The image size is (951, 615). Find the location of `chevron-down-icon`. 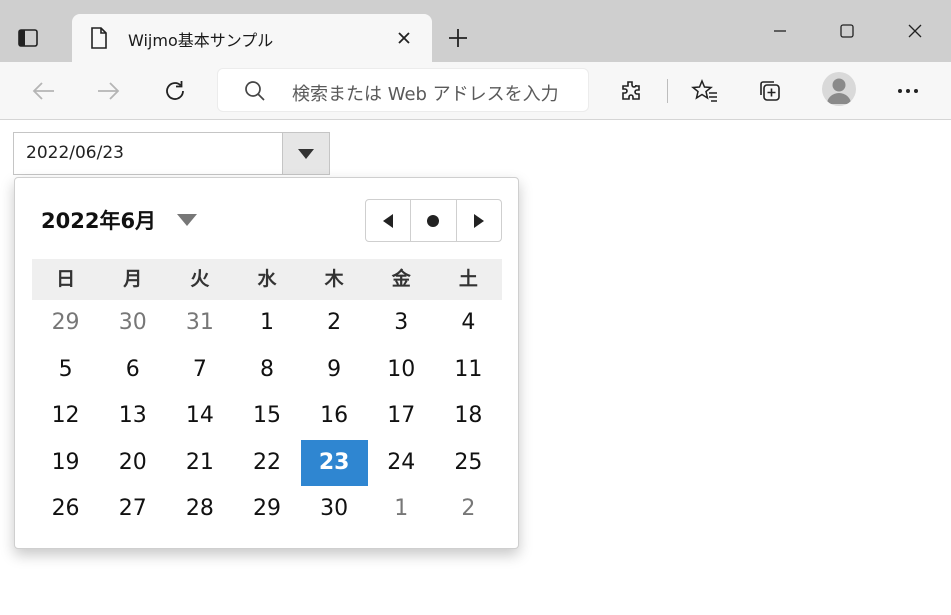

chevron-down-icon is located at coordinates (306, 153).